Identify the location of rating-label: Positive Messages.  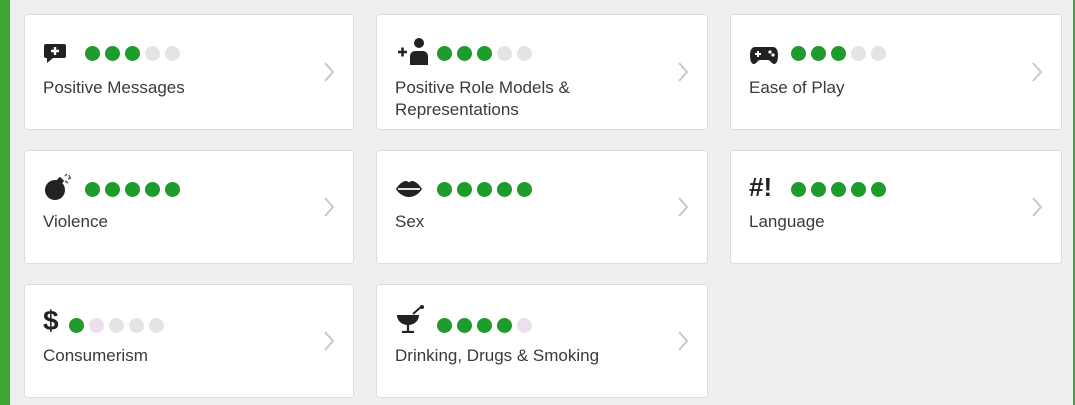
(114, 87).